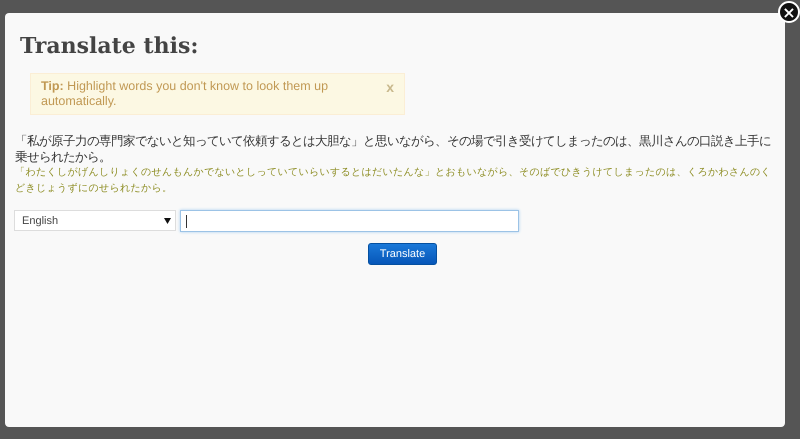 The width and height of the screenshot is (800, 439). I want to click on translate-button: Translate, so click(403, 254).